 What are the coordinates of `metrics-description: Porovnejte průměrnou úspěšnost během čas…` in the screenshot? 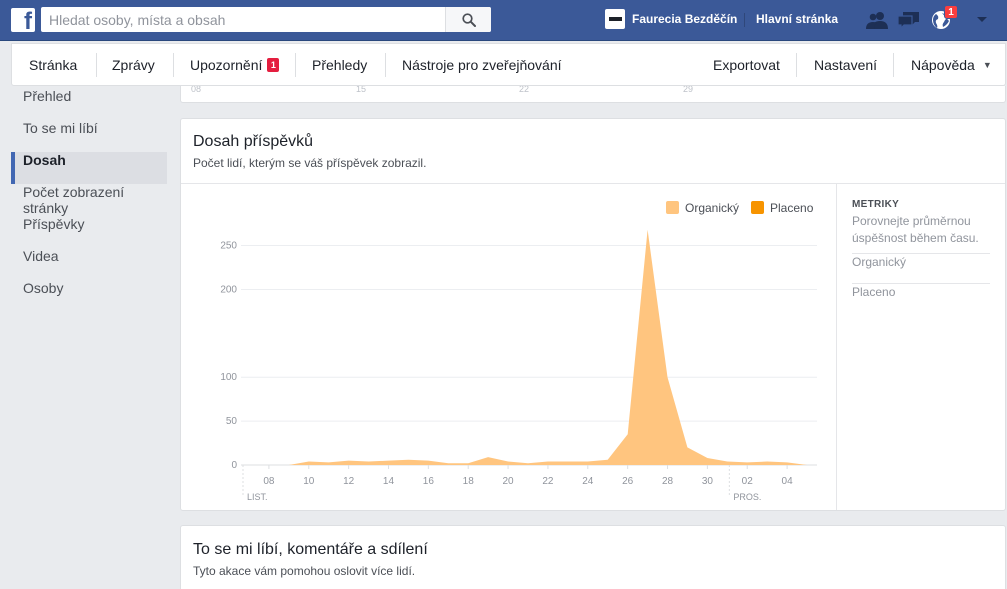 It's located at (921, 233).